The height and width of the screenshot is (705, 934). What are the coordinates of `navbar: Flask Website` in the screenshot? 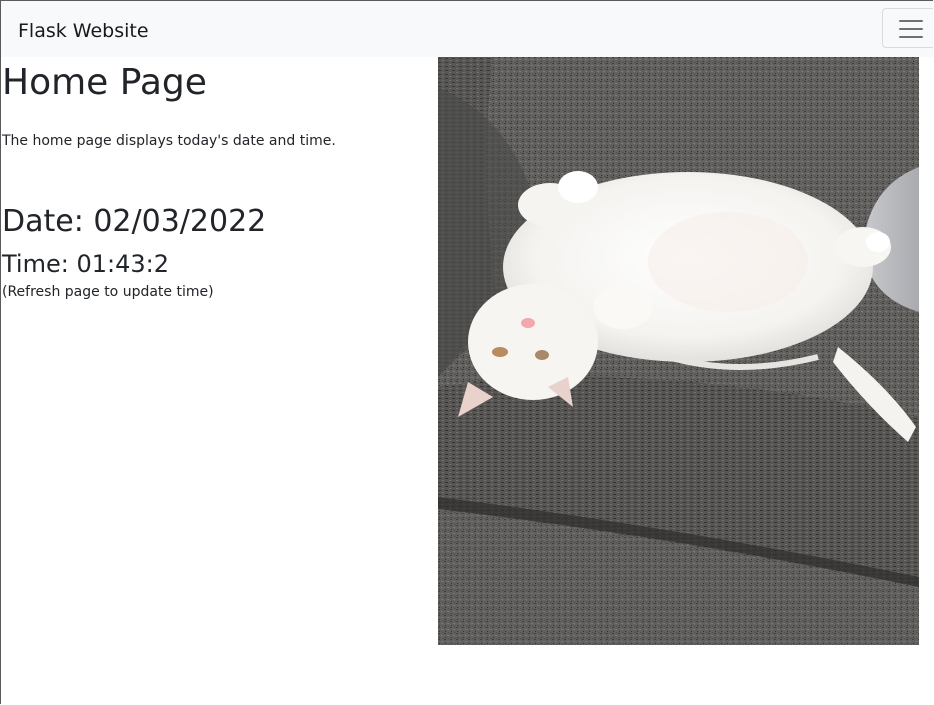 It's located at (467, 29).